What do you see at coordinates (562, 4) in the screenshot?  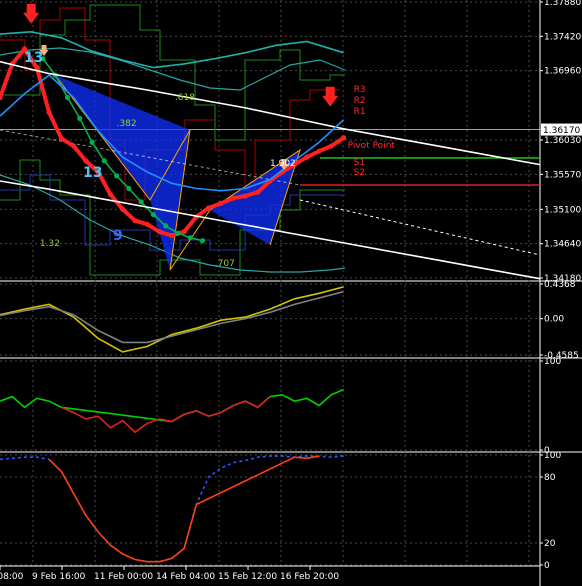 I see `y-tick-label: 1.37880` at bounding box center [562, 4].